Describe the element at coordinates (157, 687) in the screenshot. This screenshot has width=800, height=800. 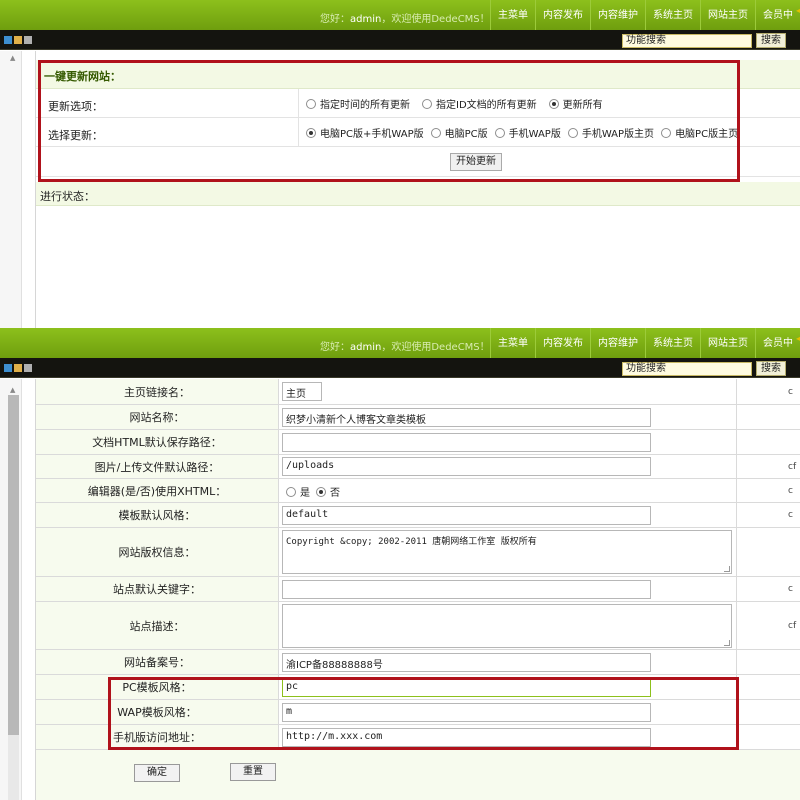
I see `field-label: PC模板风格：` at that location.